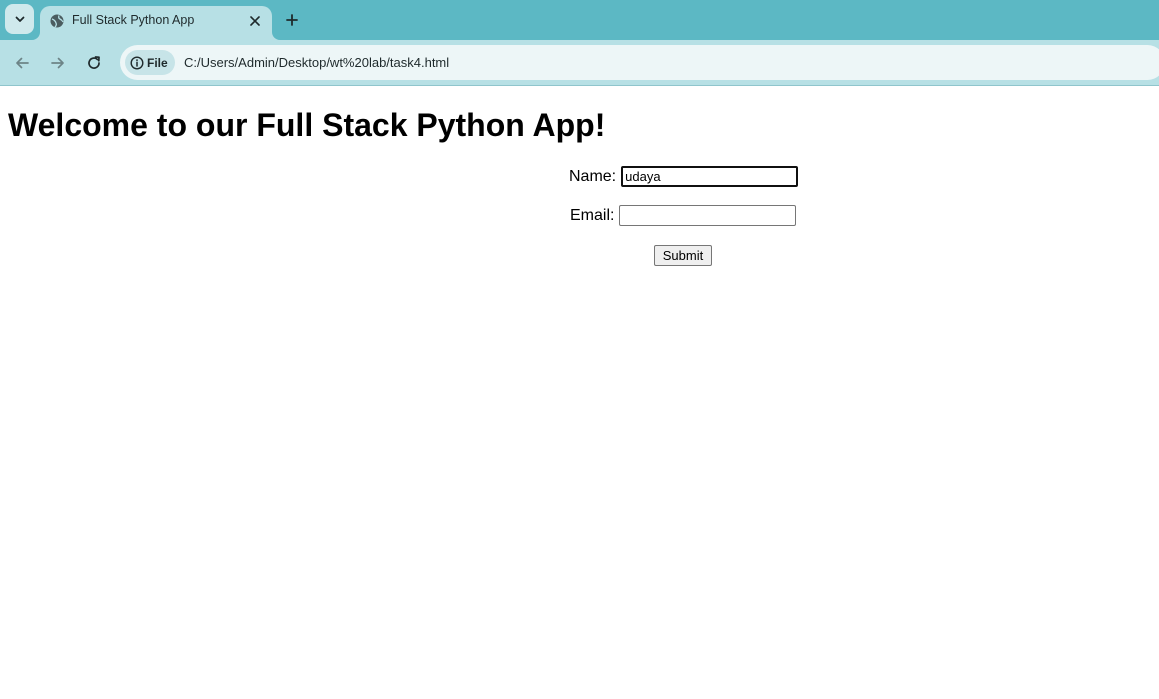 The height and width of the screenshot is (699, 1159). What do you see at coordinates (137, 62) in the screenshot?
I see `info-icon` at bounding box center [137, 62].